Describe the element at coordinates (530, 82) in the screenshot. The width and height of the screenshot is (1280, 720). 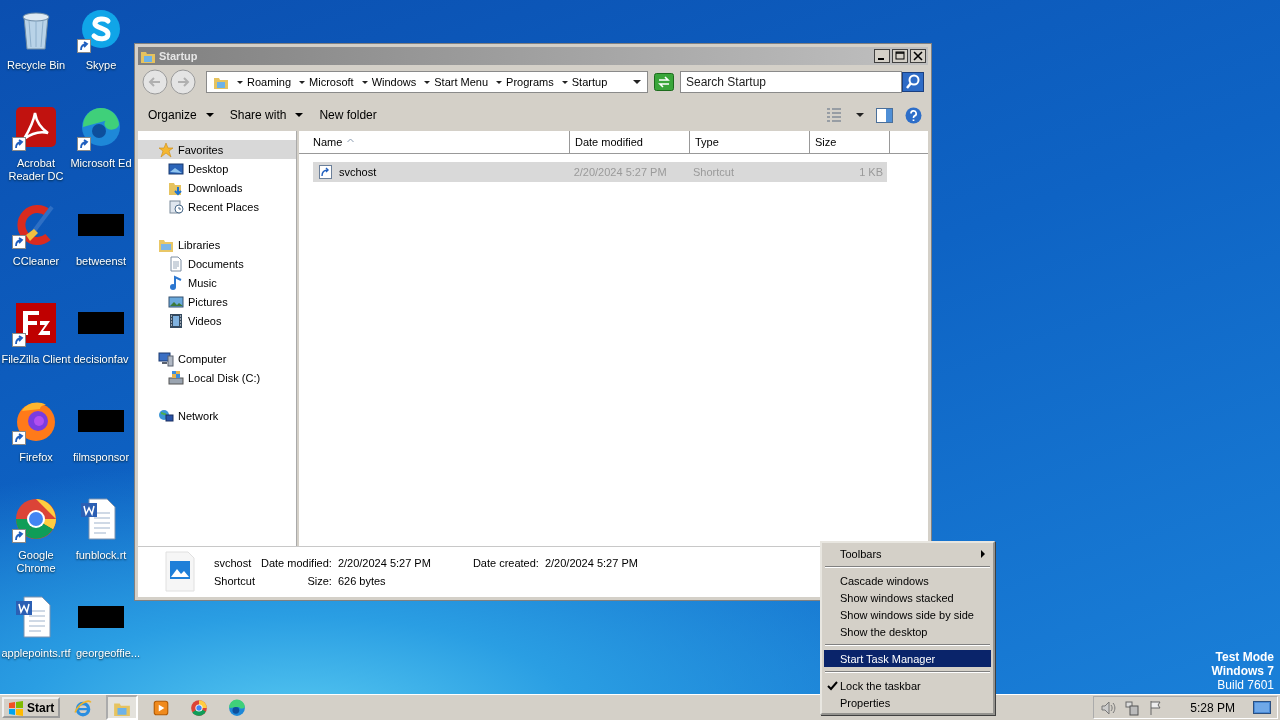
I see `breadcrumb: Programs` at that location.